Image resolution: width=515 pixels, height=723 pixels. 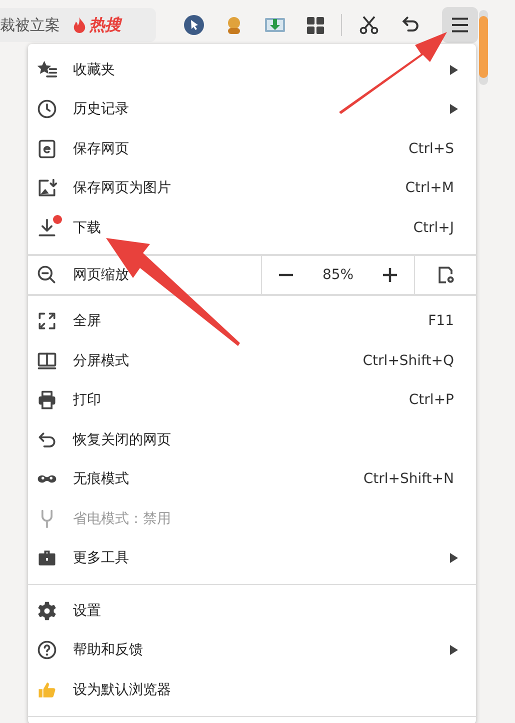 What do you see at coordinates (252, 479) in the screenshot?
I see `menu-item: 无痕模式 Ctrl+Shift+N` at bounding box center [252, 479].